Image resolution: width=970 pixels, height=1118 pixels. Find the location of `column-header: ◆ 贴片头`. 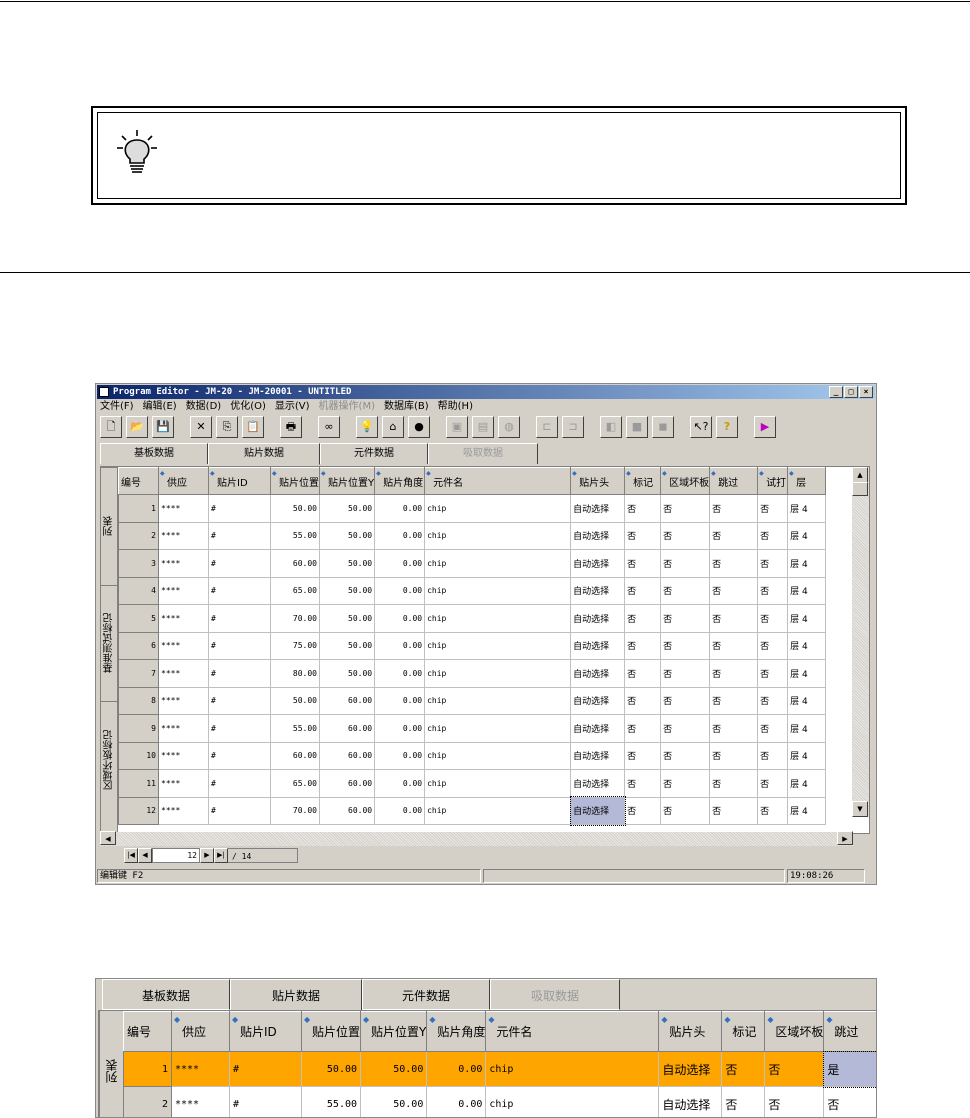

column-header: ◆ 贴片头 is located at coordinates (598, 481).